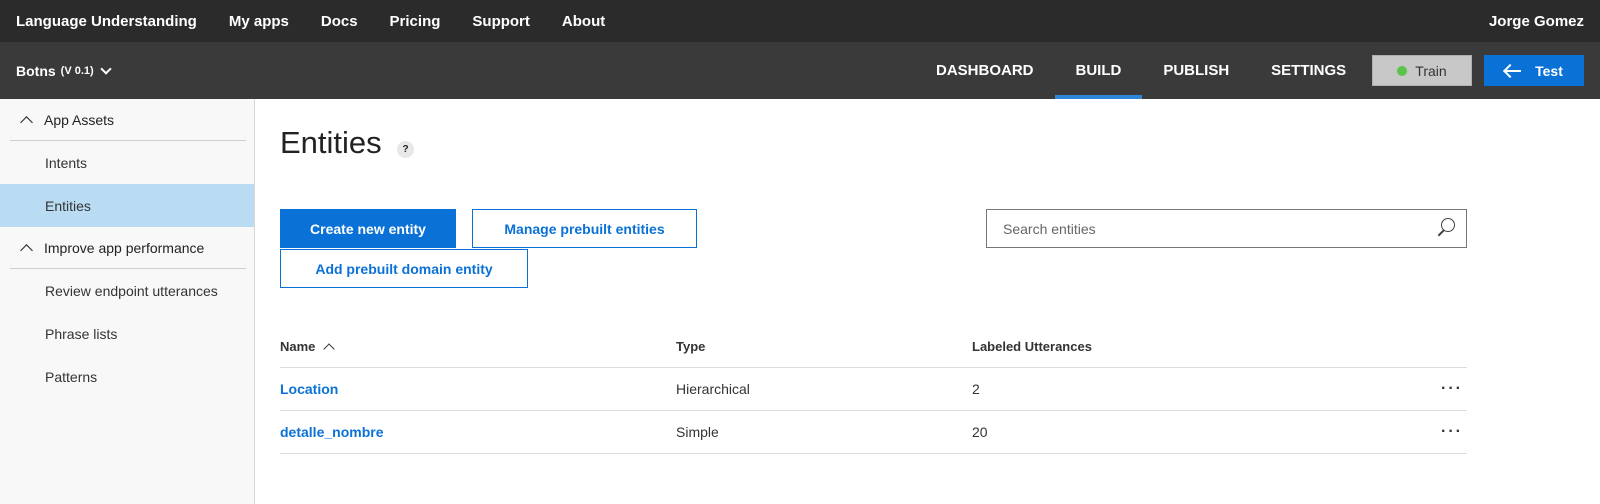 This screenshot has height=504, width=1600. Describe the element at coordinates (106, 68) in the screenshot. I see `chevron-down-icon` at that location.